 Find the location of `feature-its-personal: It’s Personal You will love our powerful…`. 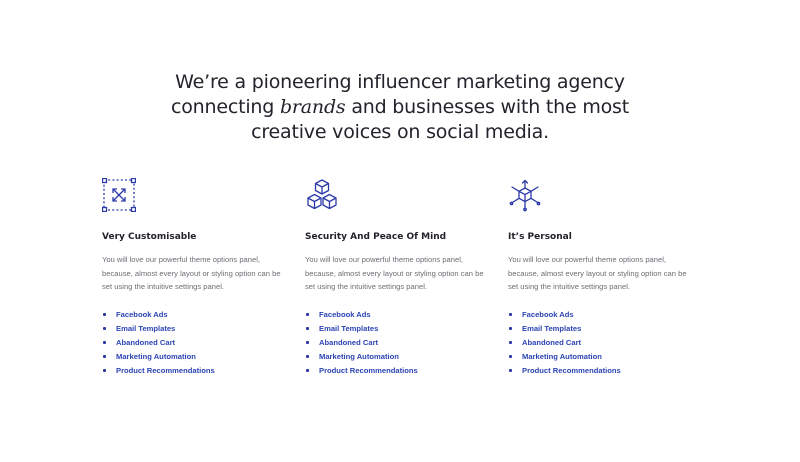

feature-its-personal: It’s Personal You will love our powerful… is located at coordinates (609, 278).